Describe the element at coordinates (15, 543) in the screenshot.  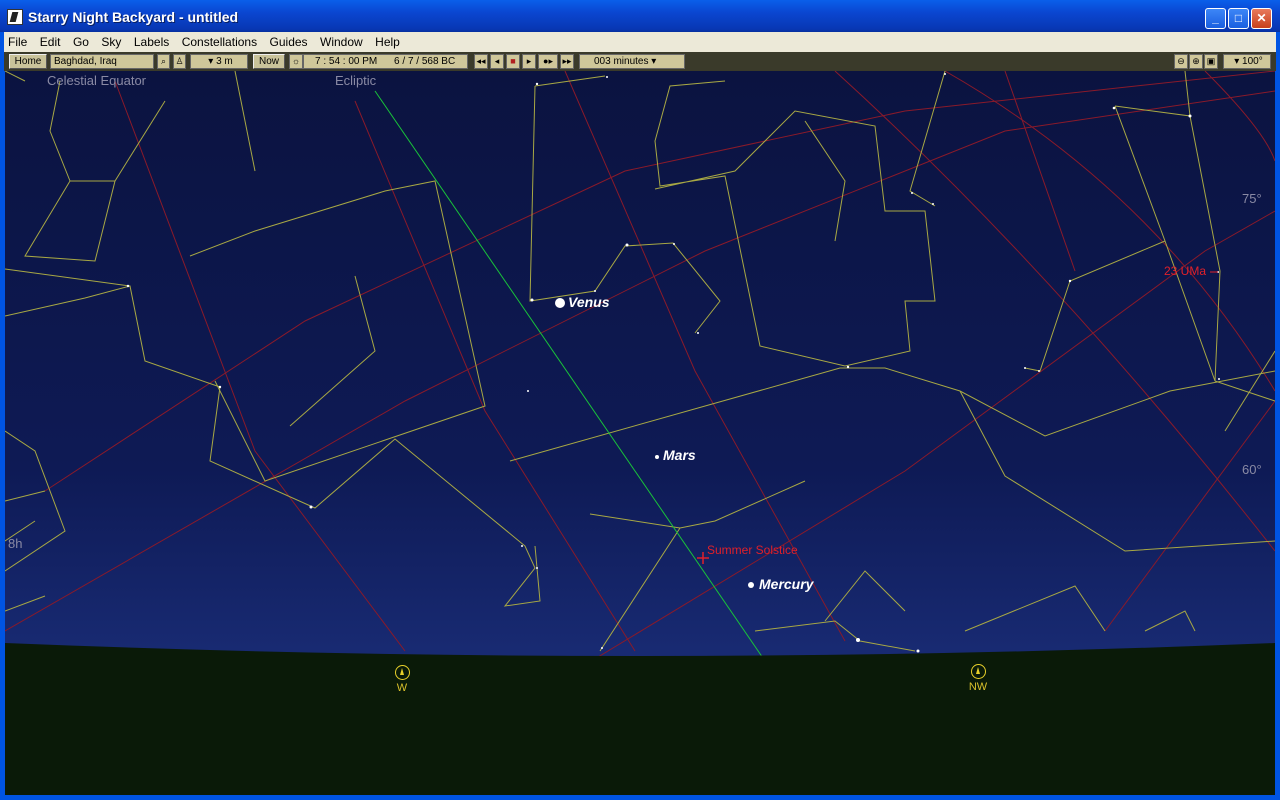
I see `ra-8h-label: 8h` at that location.